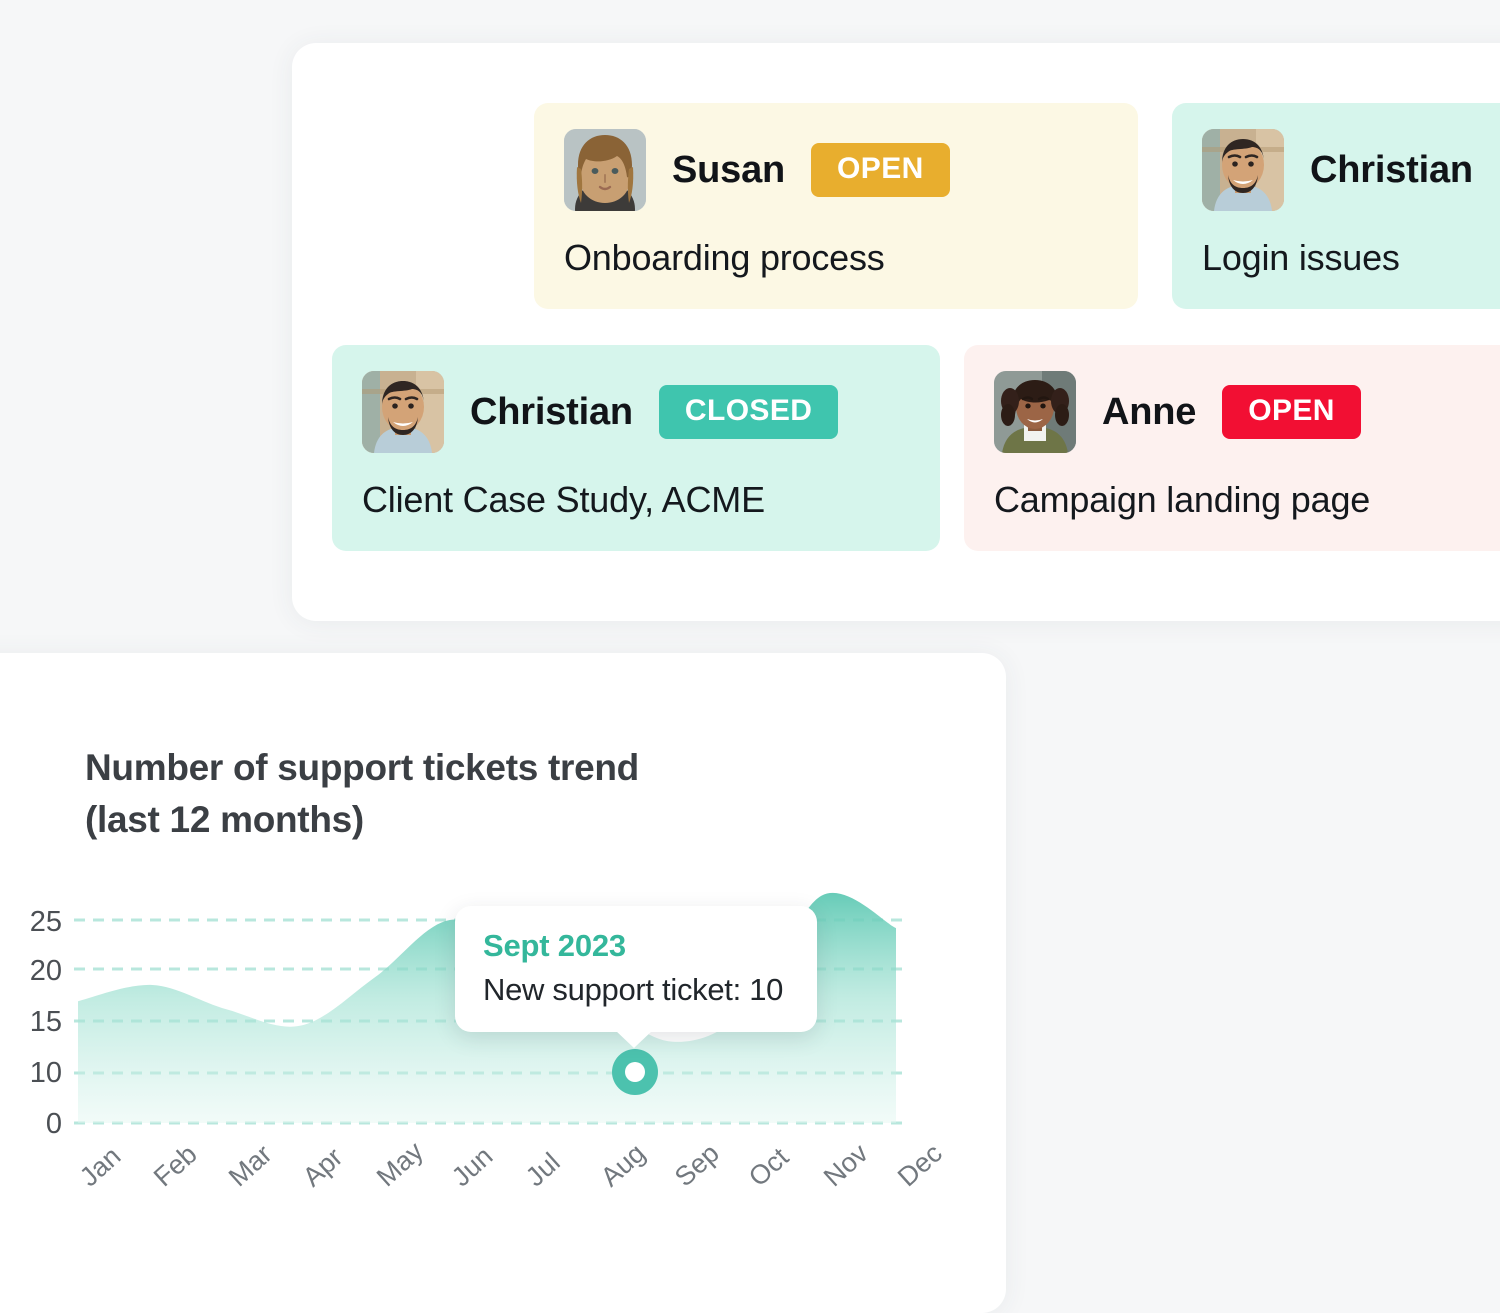  I want to click on ticket-header: Anne OPEN, so click(1247, 412).